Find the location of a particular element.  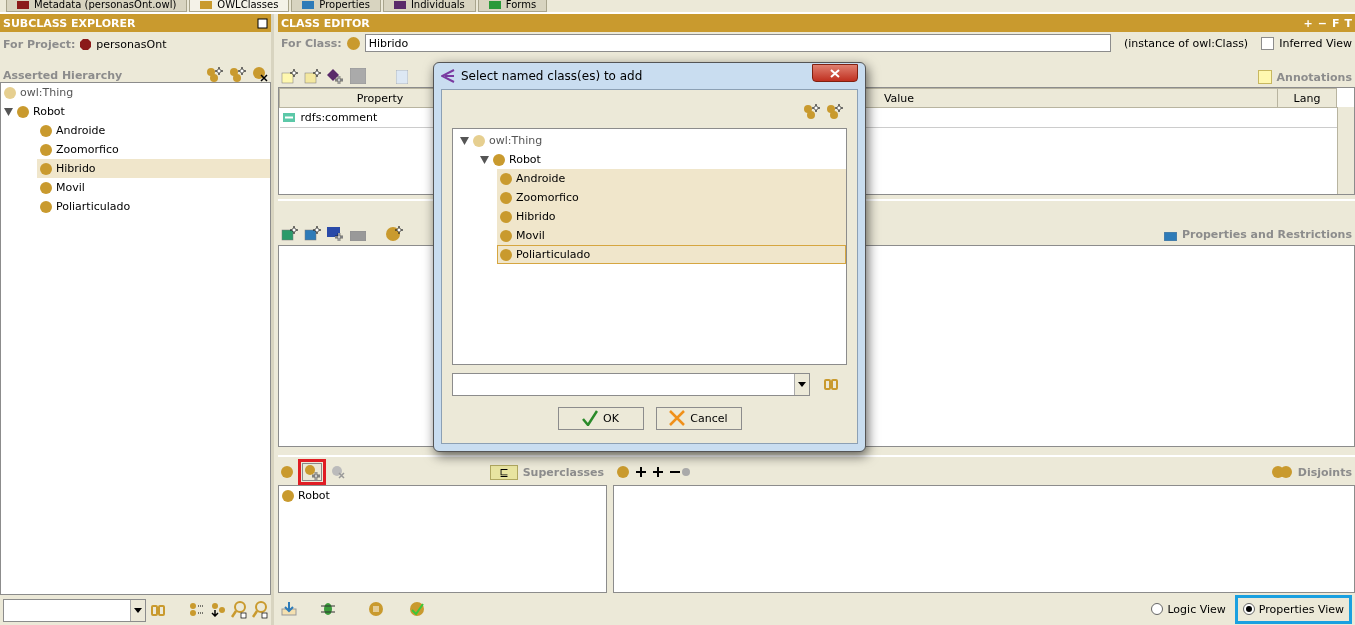

project-label: For Project: is located at coordinates (39, 44).